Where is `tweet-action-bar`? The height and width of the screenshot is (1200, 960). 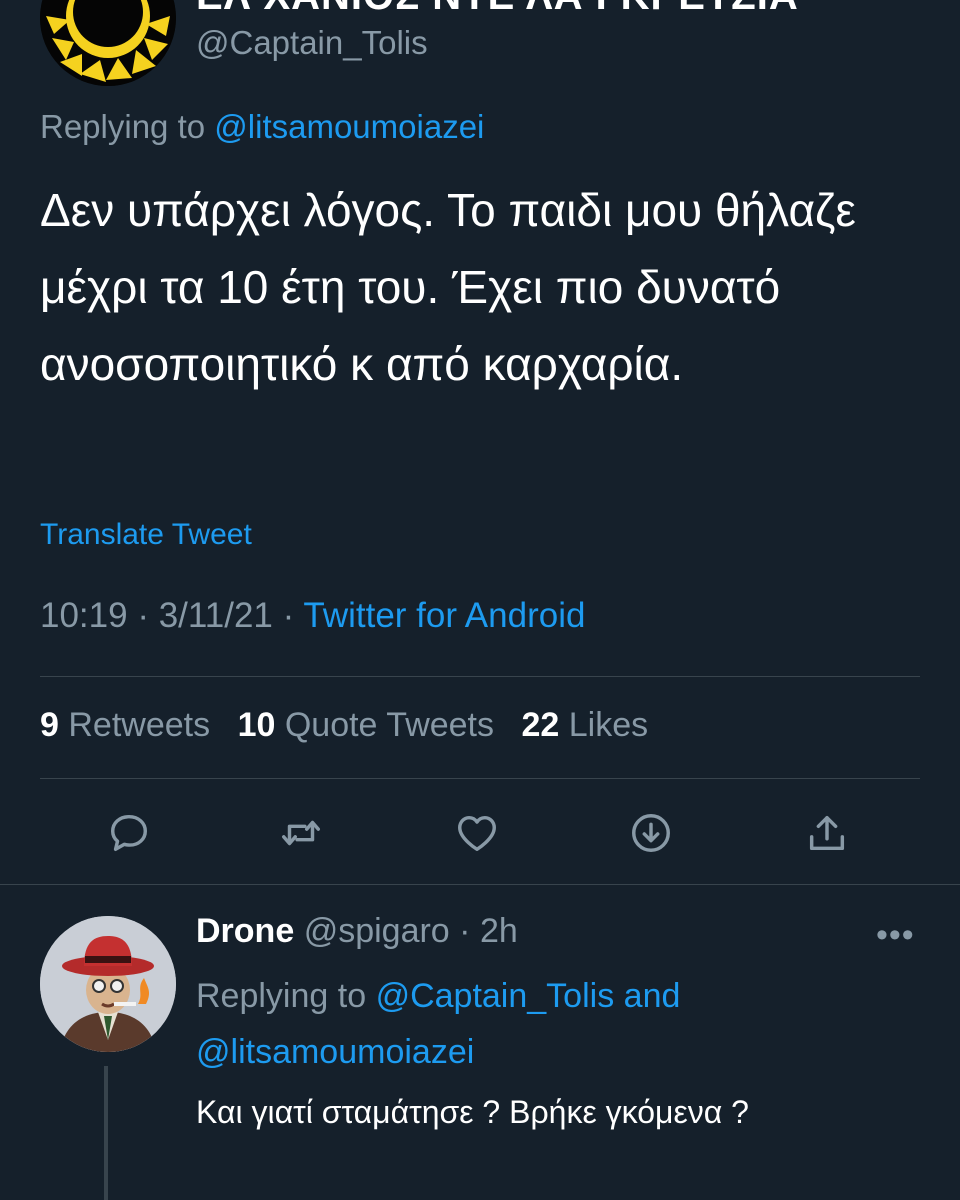
tweet-action-bar is located at coordinates (480, 833).